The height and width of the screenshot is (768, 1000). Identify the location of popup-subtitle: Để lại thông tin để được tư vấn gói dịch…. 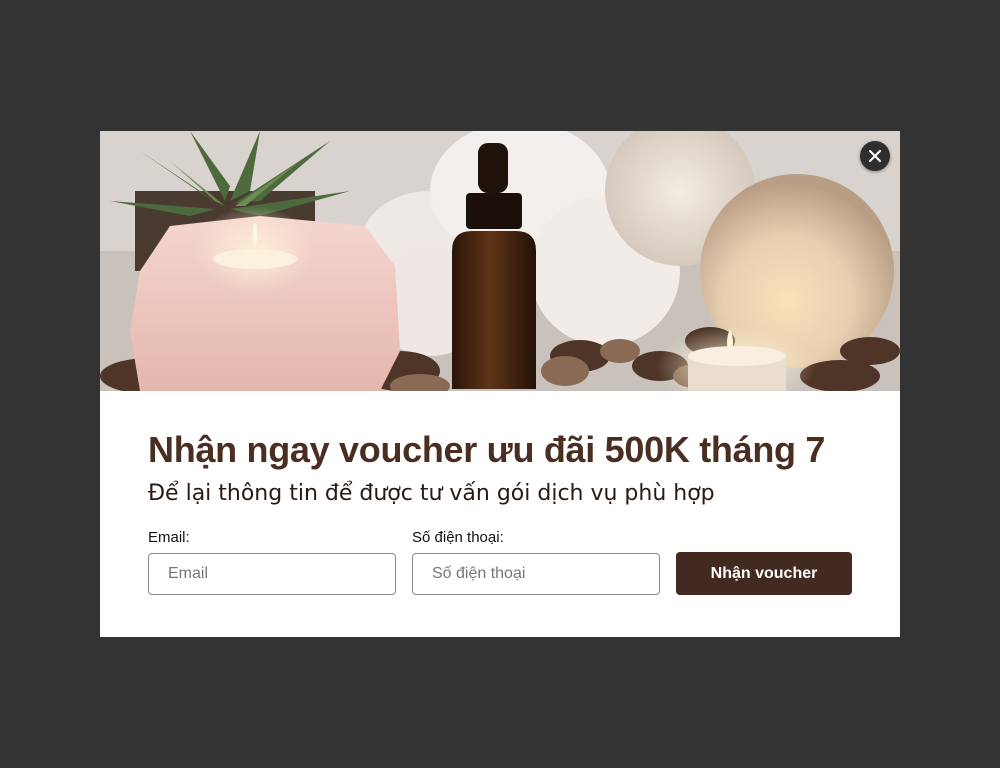
(431, 493).